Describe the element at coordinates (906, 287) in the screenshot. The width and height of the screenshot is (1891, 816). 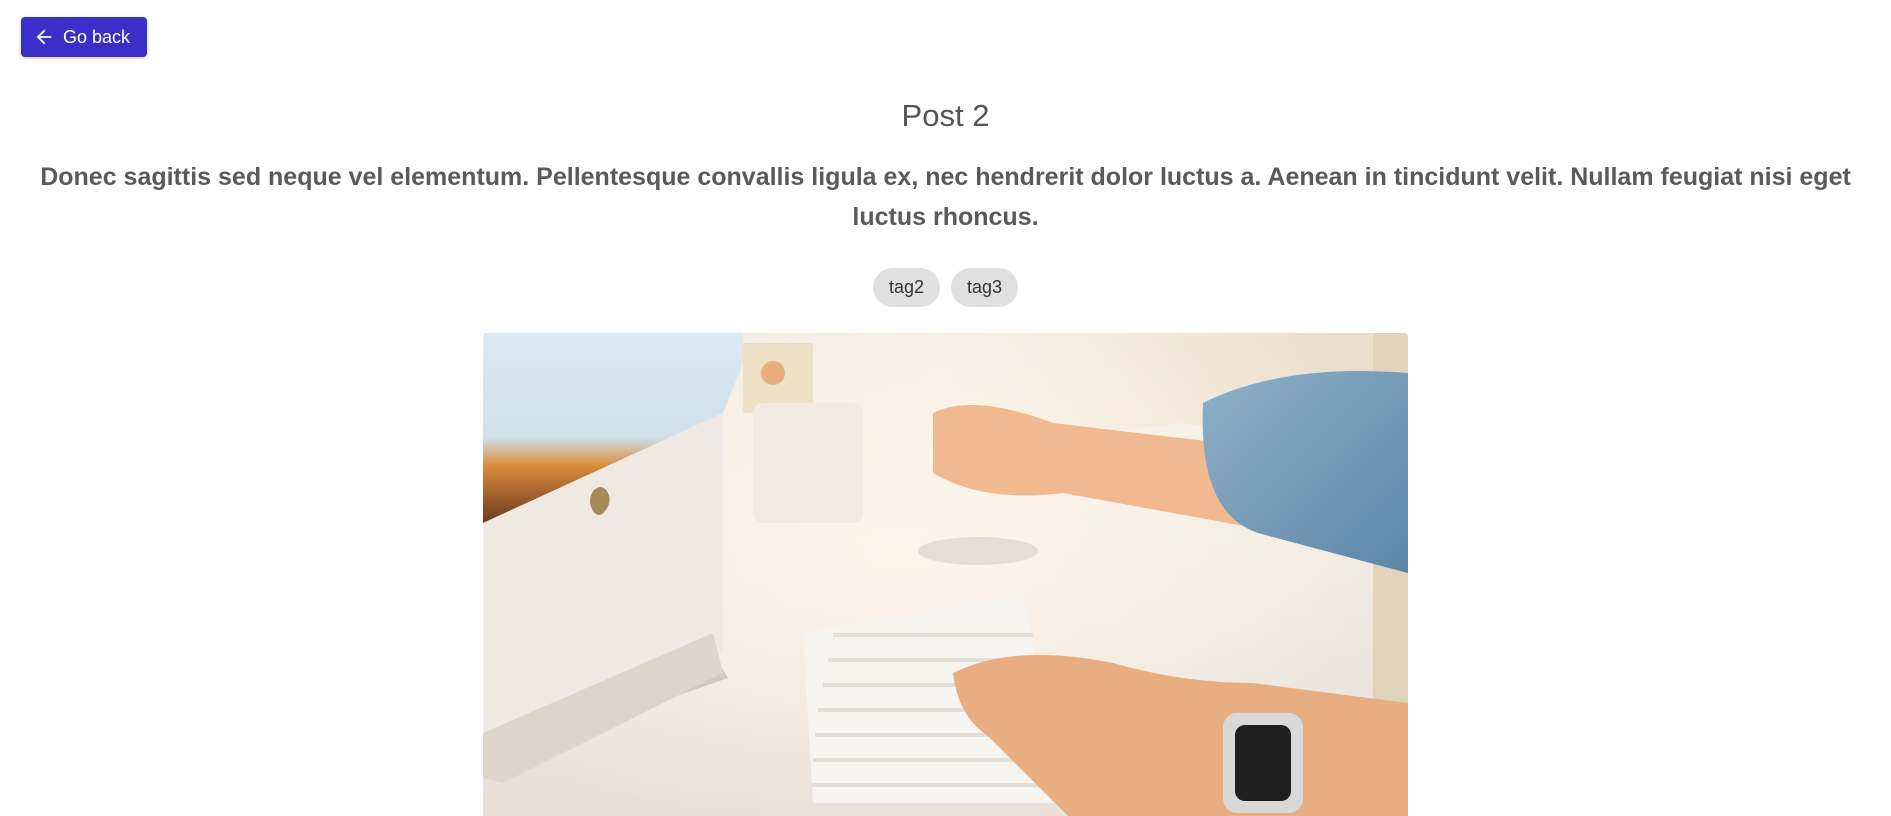
I see `tag-chip: tag2` at that location.